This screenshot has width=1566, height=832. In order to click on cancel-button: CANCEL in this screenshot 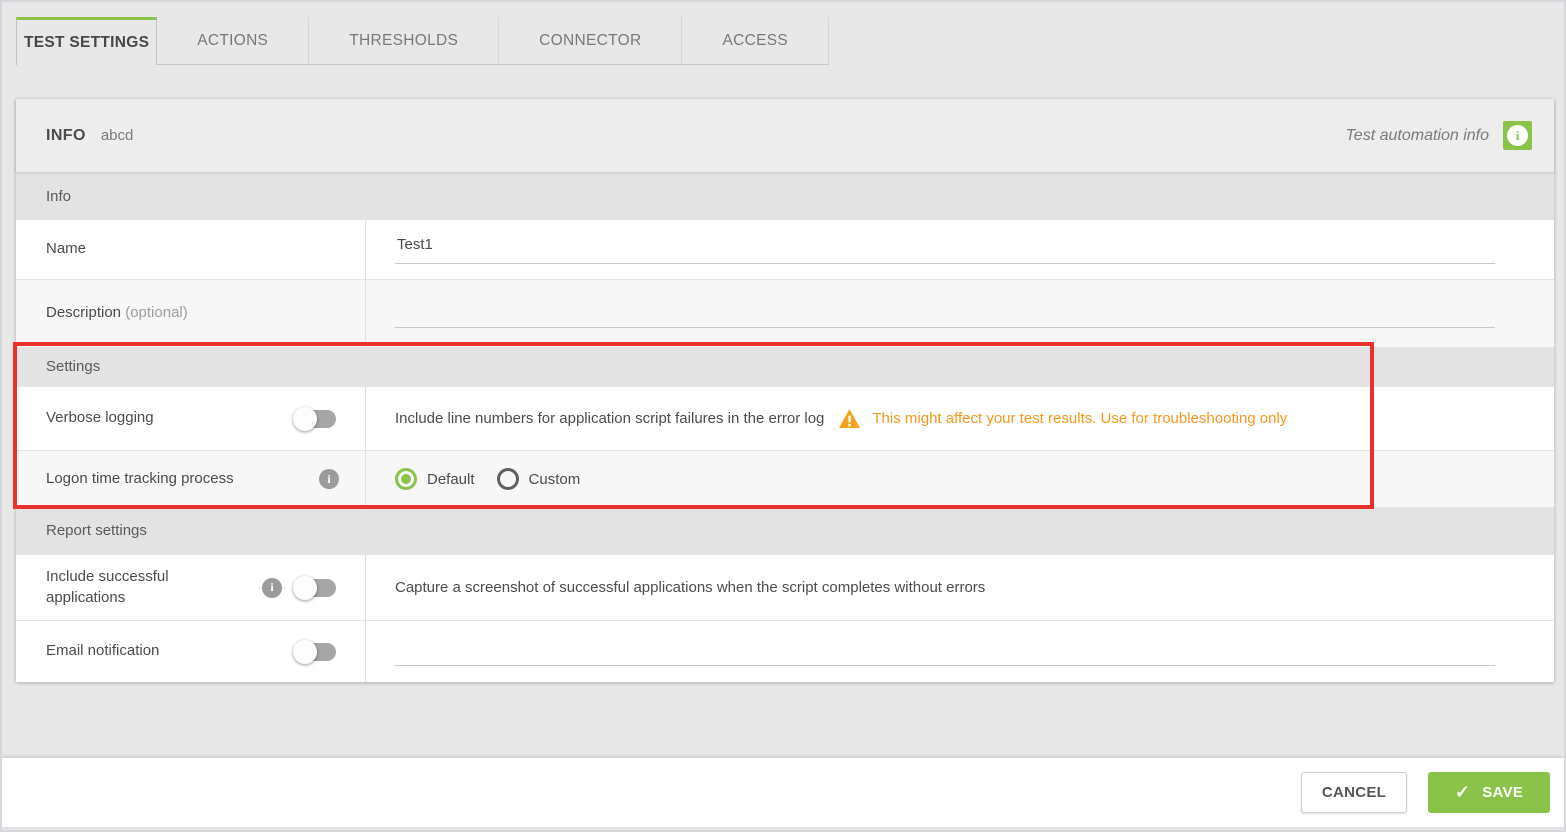, I will do `click(1354, 792)`.